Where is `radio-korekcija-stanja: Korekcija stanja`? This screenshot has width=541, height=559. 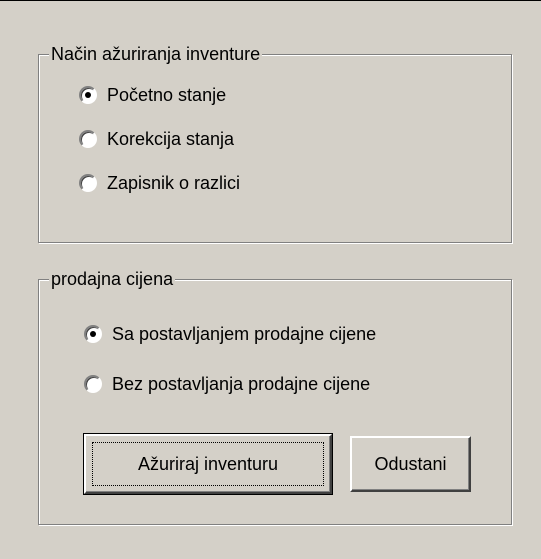
radio-korekcija-stanja: Korekcija stanja is located at coordinates (156, 139).